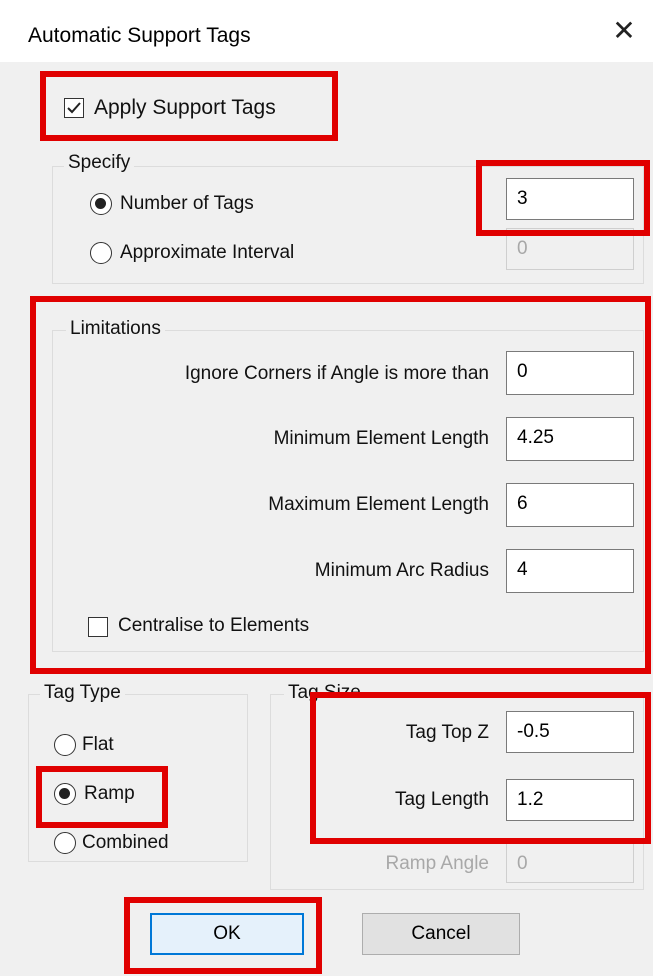 The image size is (653, 976). I want to click on dialog-title: Automatic Support Tags, so click(139, 35).